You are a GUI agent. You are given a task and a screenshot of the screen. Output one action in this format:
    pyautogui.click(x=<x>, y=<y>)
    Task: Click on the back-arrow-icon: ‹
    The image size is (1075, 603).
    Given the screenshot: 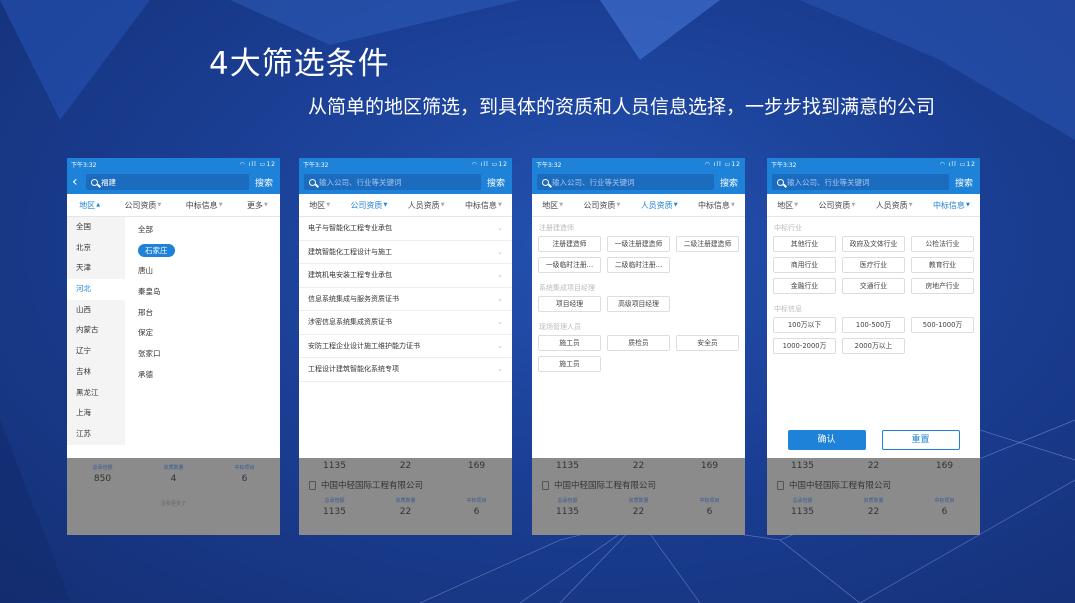 What is the action you would take?
    pyautogui.click(x=77, y=182)
    